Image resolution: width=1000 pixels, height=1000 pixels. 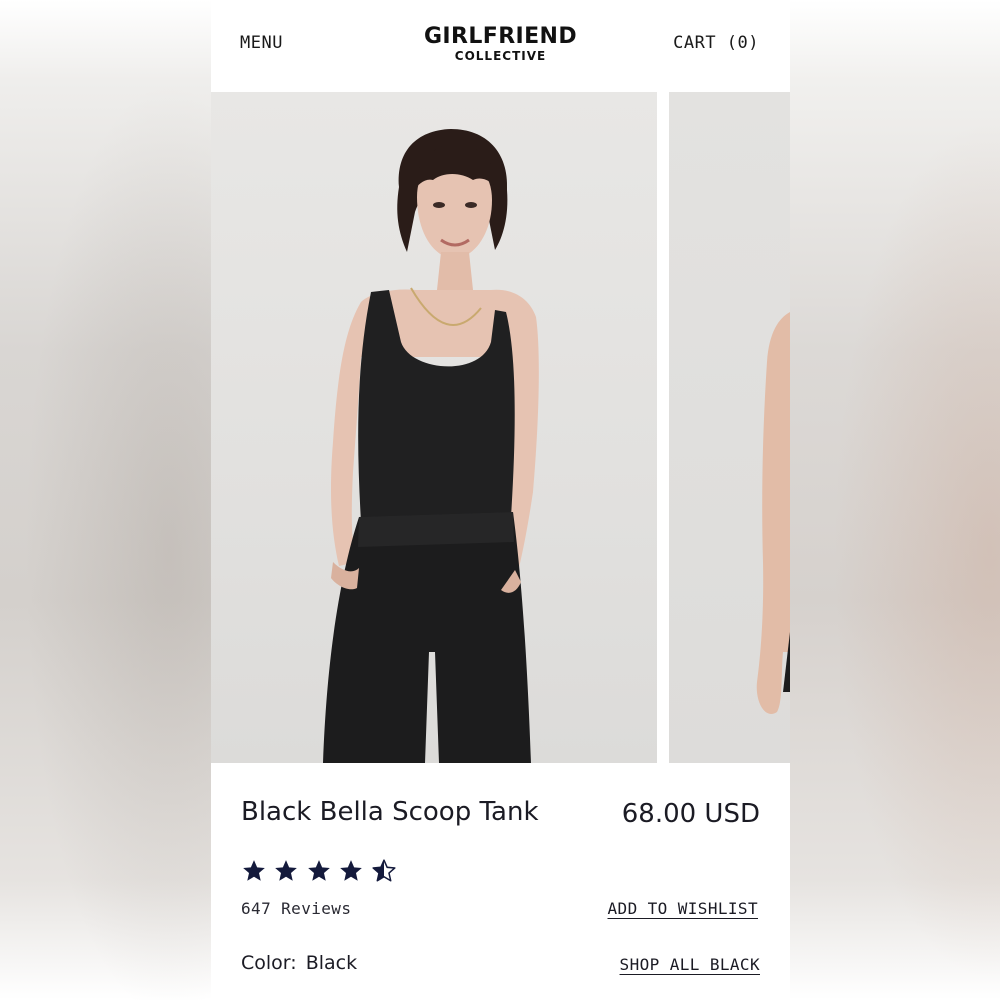 What do you see at coordinates (683, 908) in the screenshot?
I see `add-to-wishlist-link: ADD TO WISHLIST` at bounding box center [683, 908].